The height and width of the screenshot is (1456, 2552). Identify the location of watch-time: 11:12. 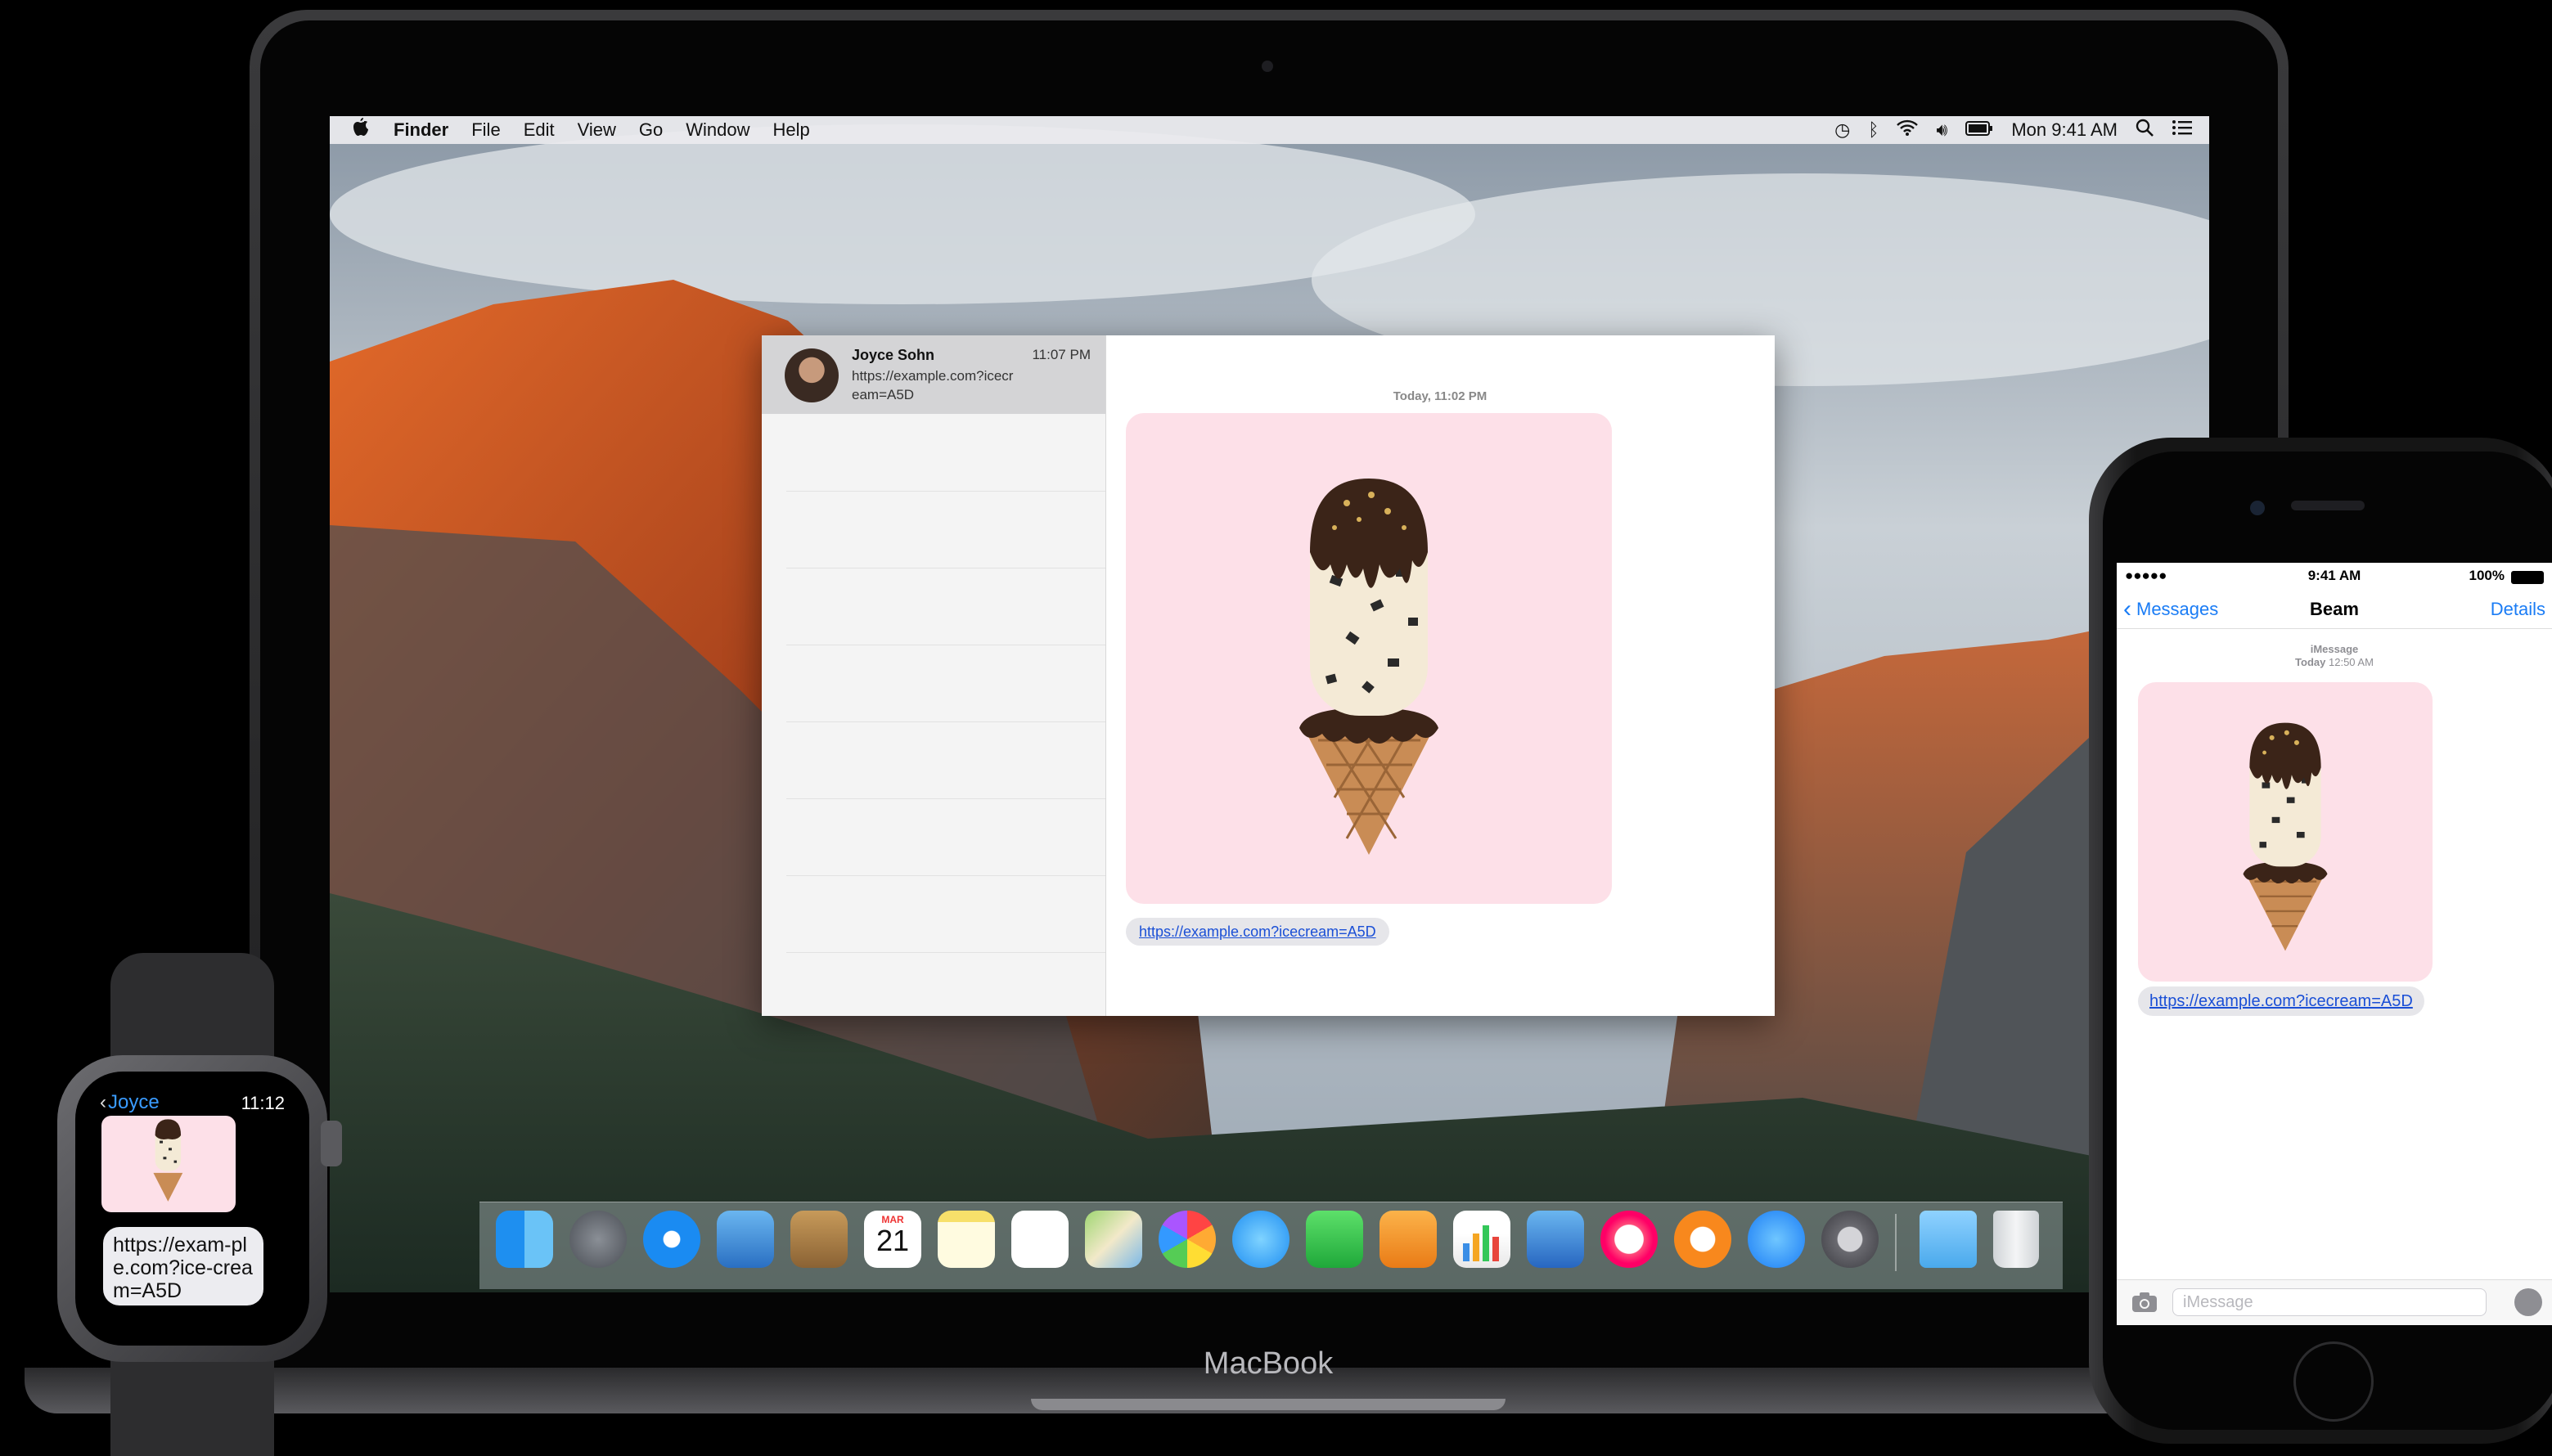
(263, 1103).